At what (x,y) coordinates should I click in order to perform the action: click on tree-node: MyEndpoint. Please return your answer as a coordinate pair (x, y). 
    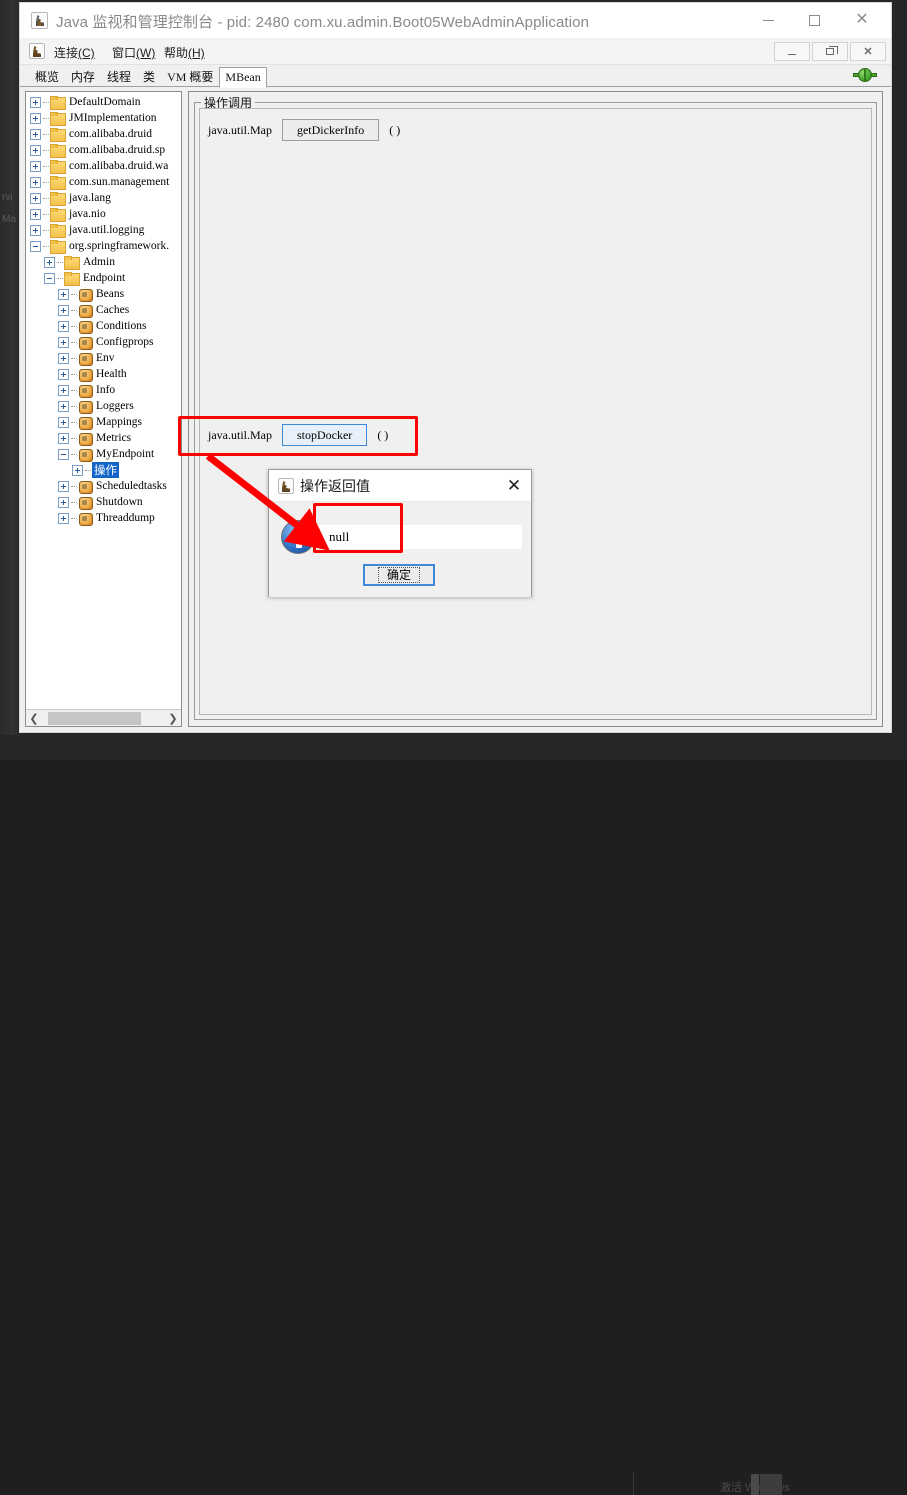
    Looking at the image, I should click on (103, 454).